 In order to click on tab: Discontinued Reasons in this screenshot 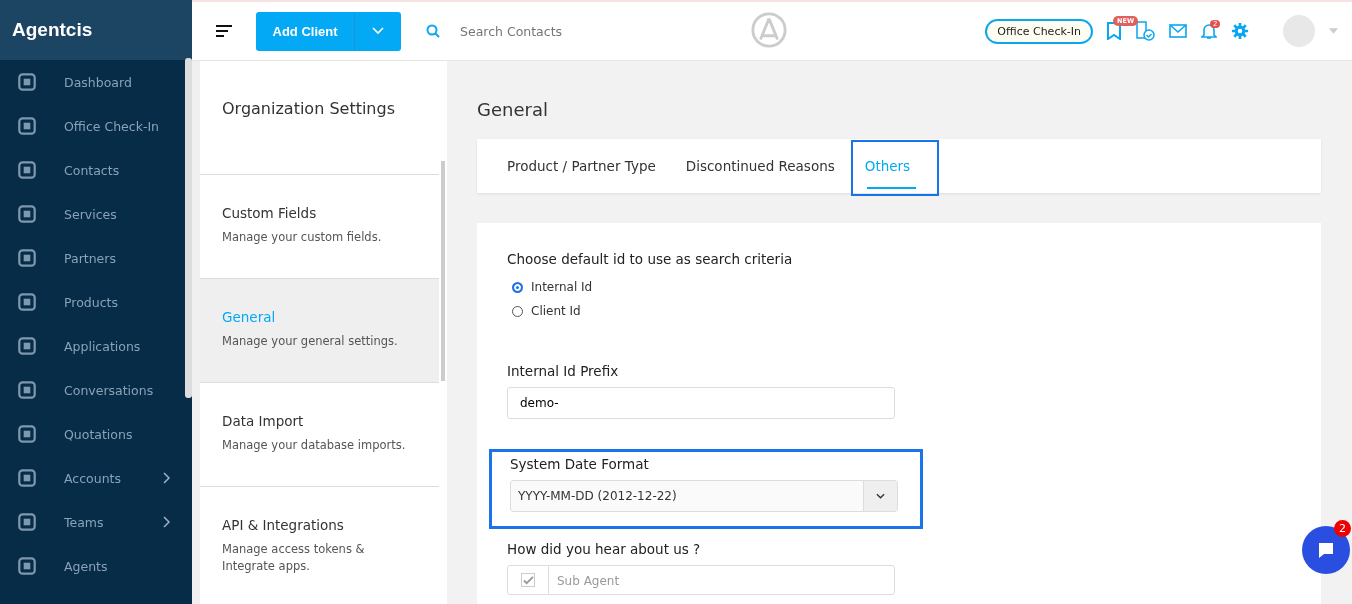, I will do `click(760, 166)`.